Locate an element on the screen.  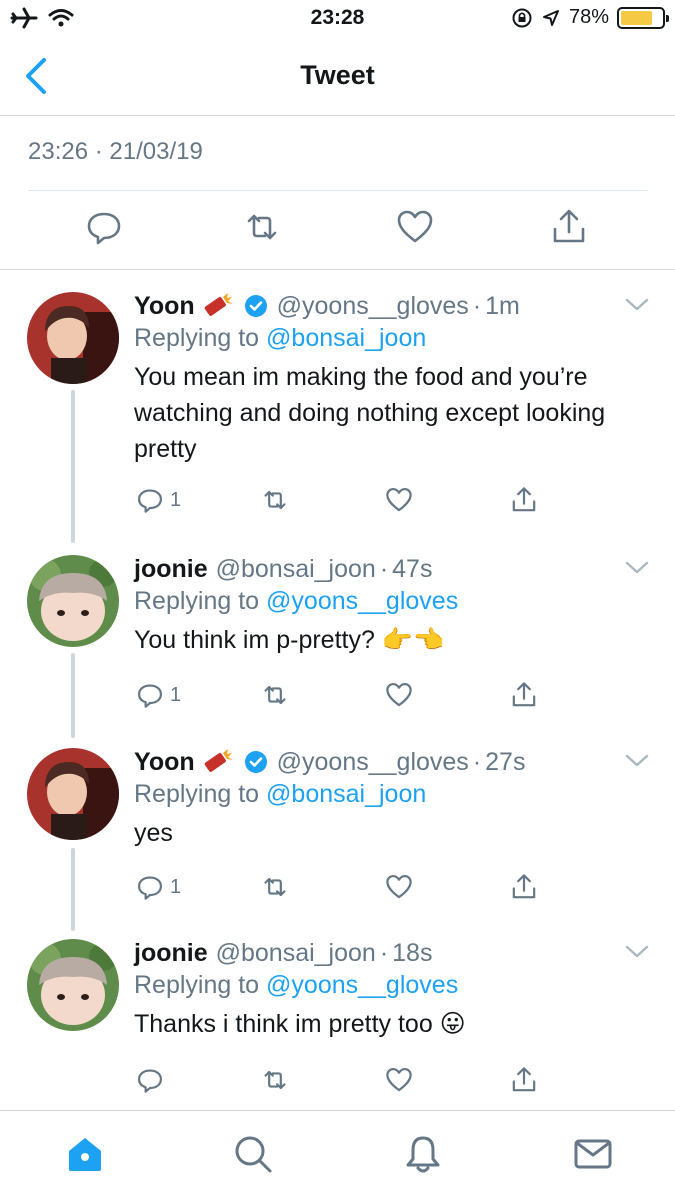
reply-text: You think im p-pretty? 👉👈 is located at coordinates (289, 640).